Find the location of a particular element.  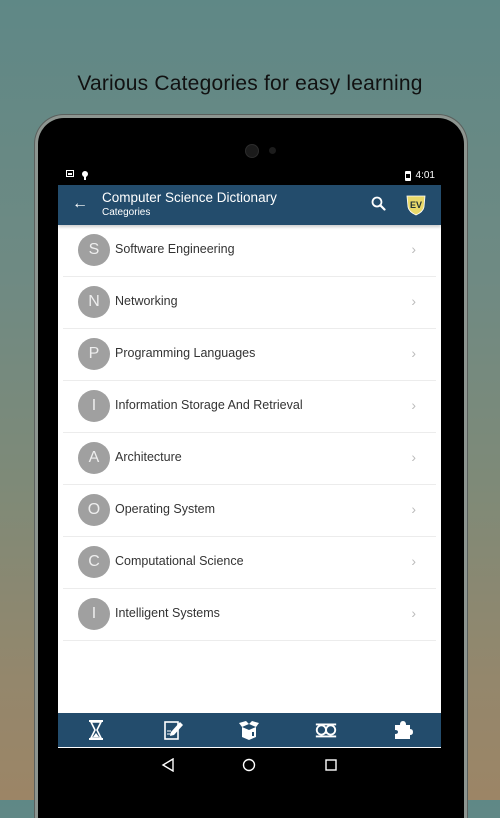

category-avatar: S is located at coordinates (94, 250).